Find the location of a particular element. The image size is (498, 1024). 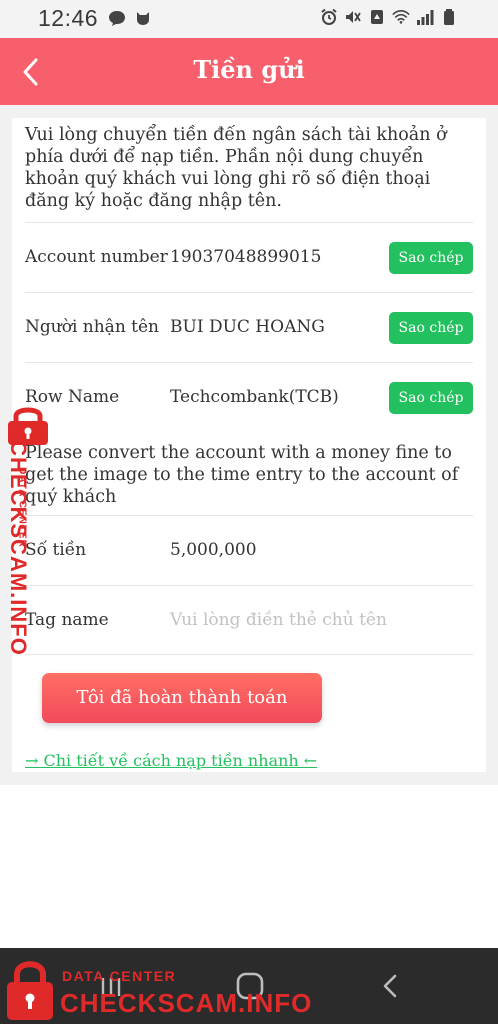

tag-name-row: Tag name Vui lòng điền thẻ chủ tên is located at coordinates (249, 620).